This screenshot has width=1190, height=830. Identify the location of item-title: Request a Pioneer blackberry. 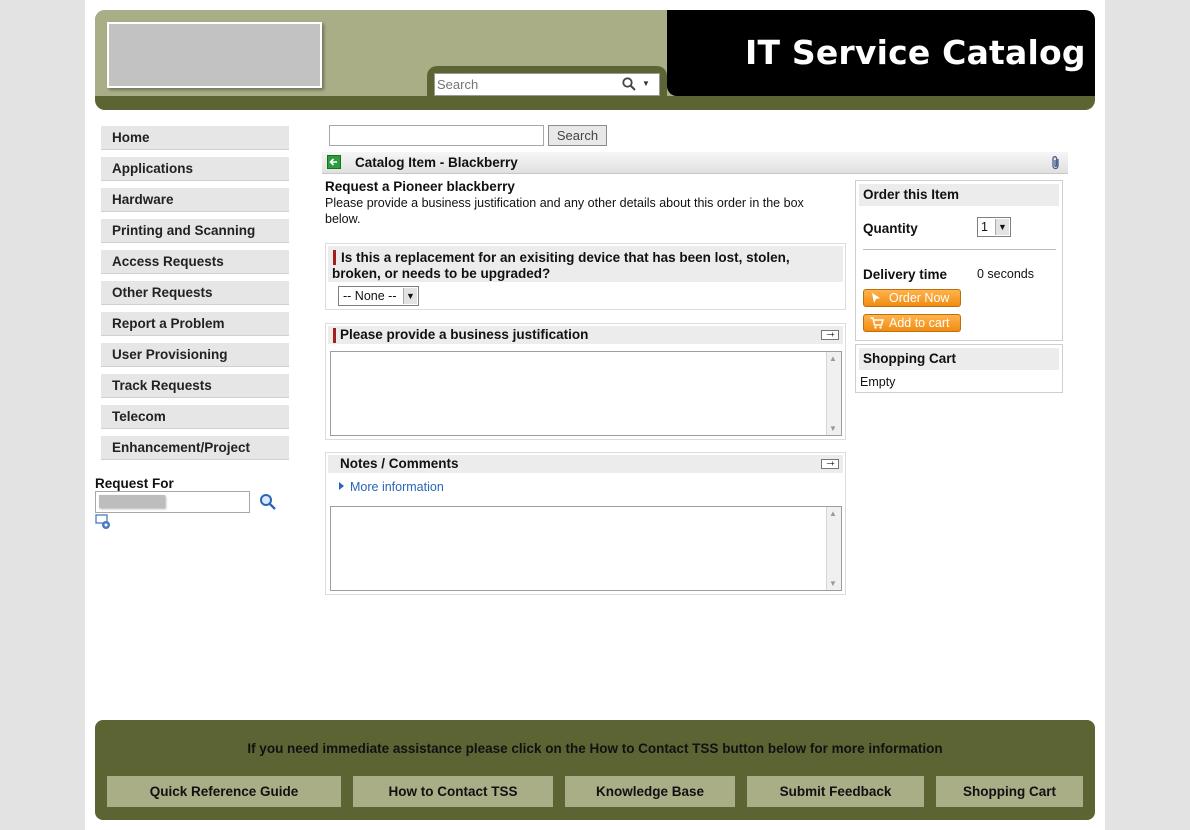
(420, 186).